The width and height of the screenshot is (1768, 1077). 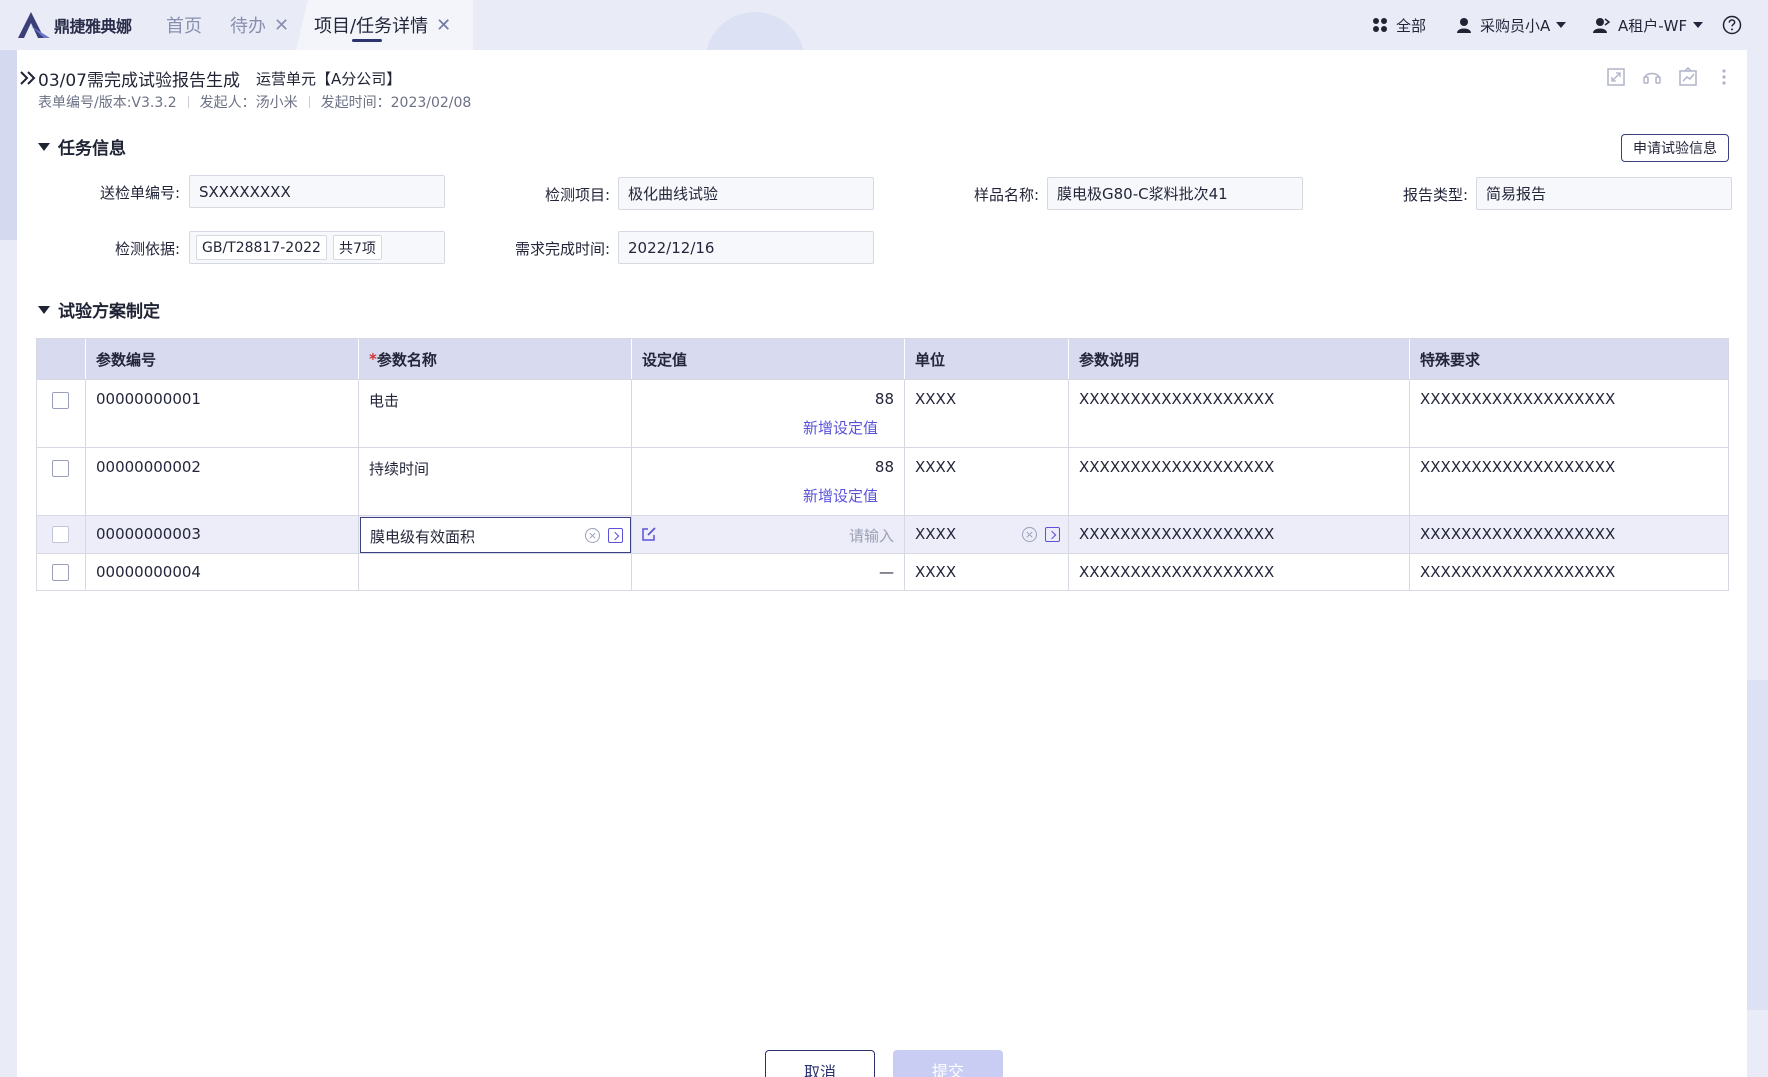 What do you see at coordinates (92, 149) in the screenshot?
I see `section-title: 任务信息` at bounding box center [92, 149].